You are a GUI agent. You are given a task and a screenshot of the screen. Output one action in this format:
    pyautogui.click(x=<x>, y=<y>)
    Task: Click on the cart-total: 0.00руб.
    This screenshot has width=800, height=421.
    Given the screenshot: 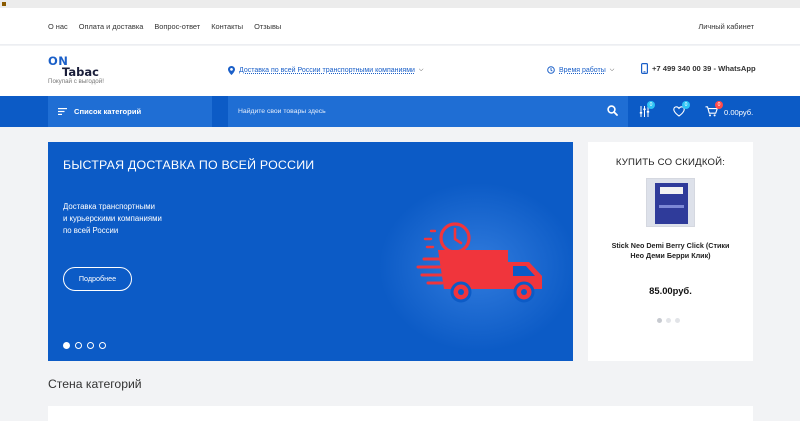 What is the action you would take?
    pyautogui.click(x=738, y=112)
    